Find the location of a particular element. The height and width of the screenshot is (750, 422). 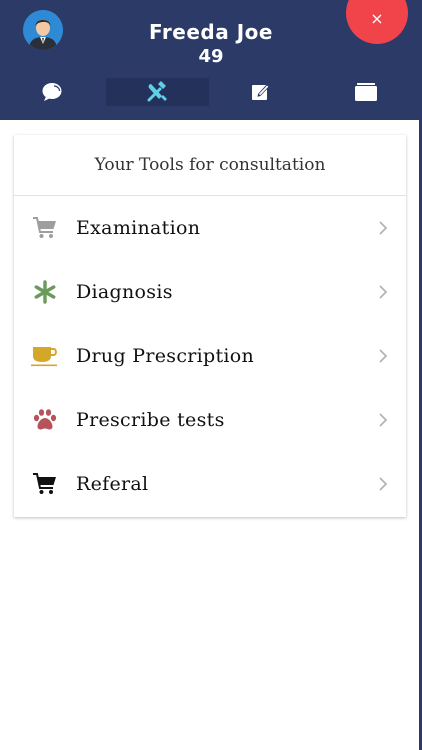

tool-item-label: Referal is located at coordinates (112, 484).